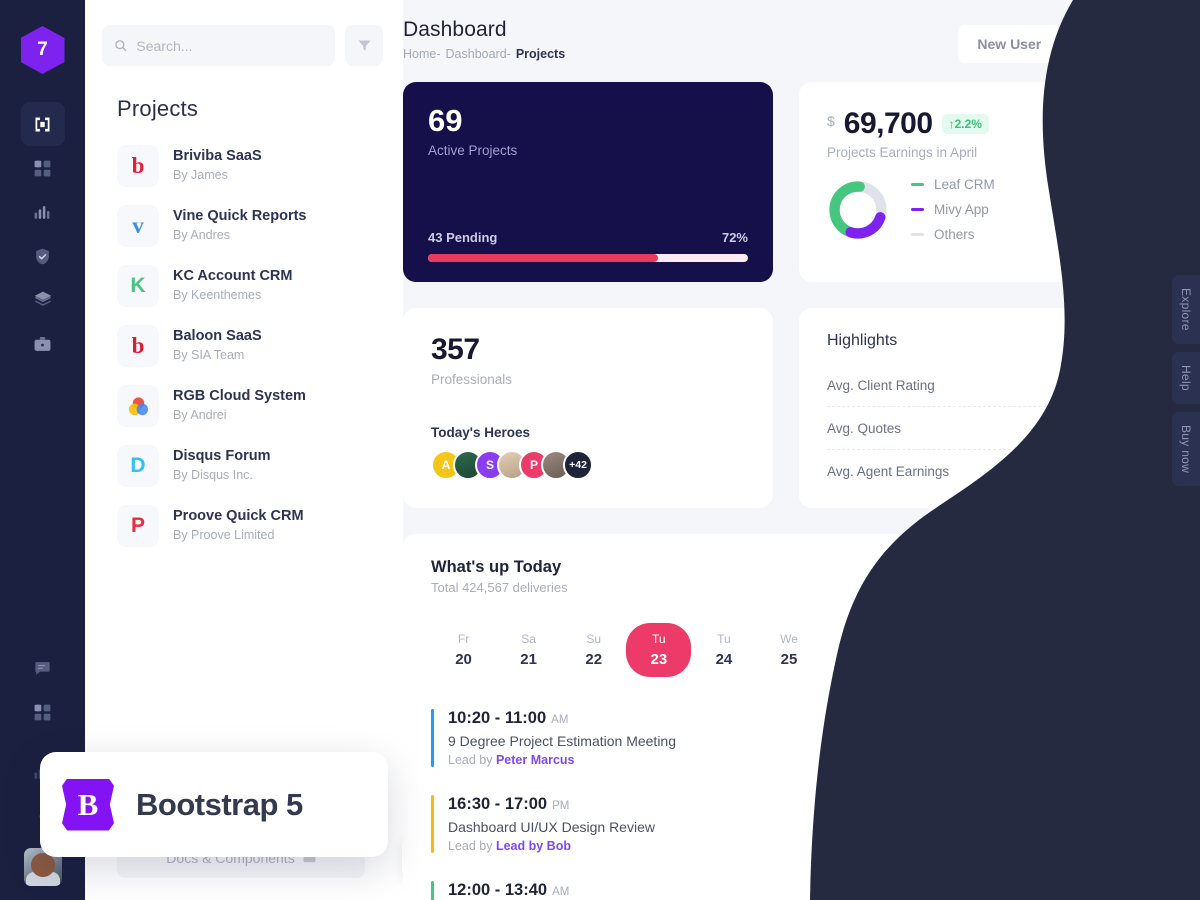 Image resolution: width=1200 pixels, height=900 pixels. Describe the element at coordinates (480, 432) in the screenshot. I see `heroes-label: Today's Heroes` at that location.